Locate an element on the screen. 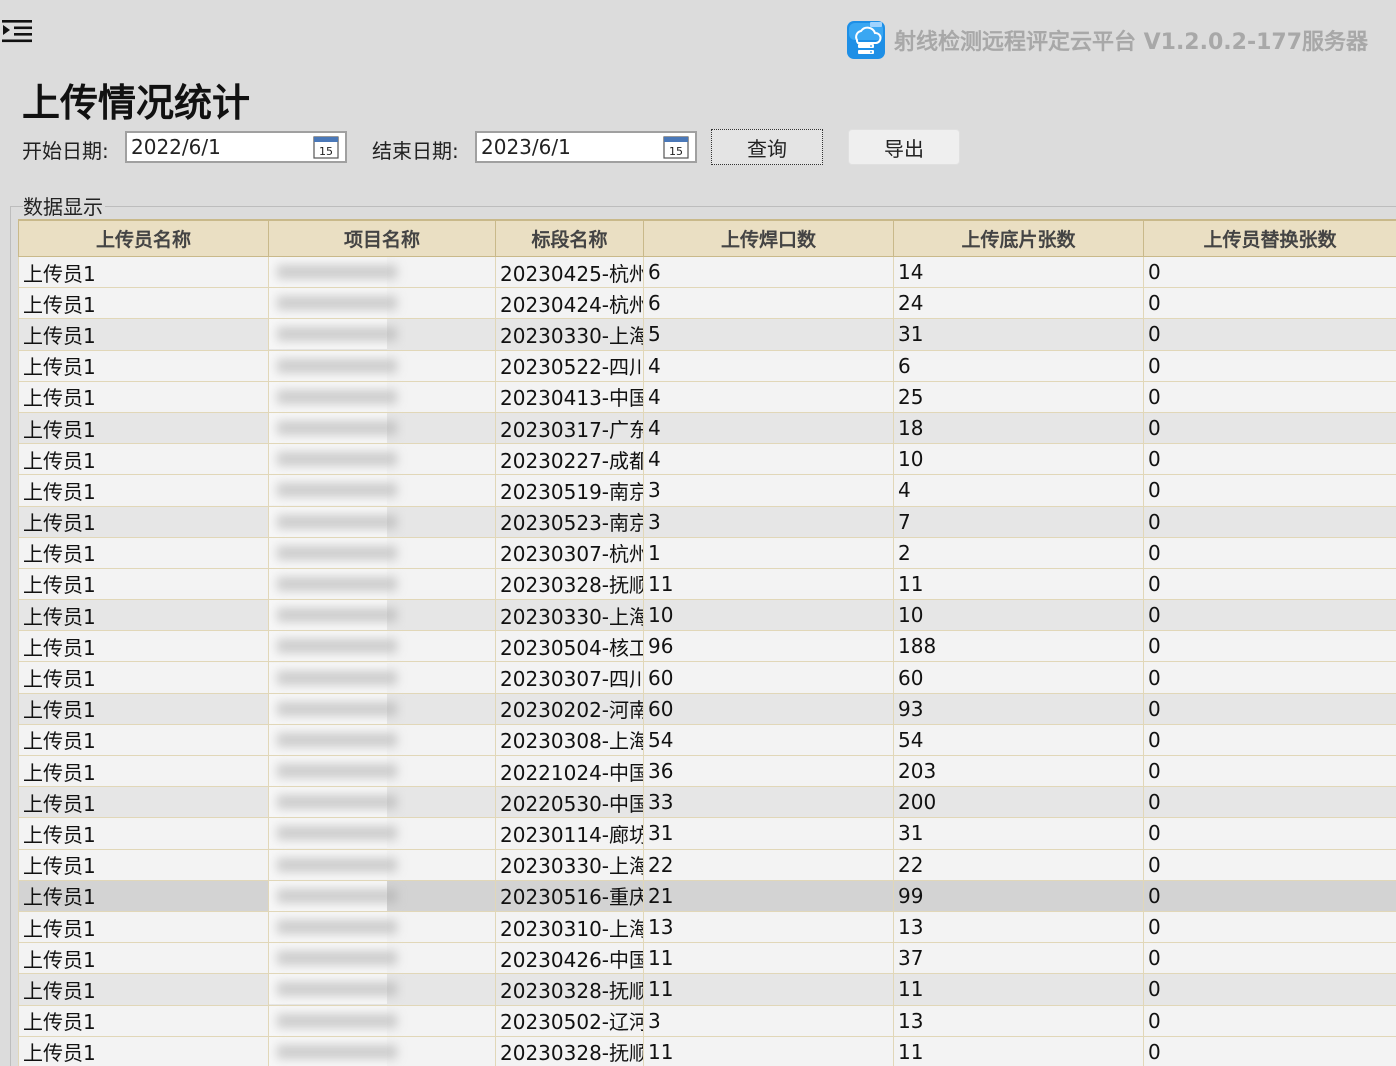 This screenshot has height=1066, width=1396. column-header: 项目名称 is located at coordinates (382, 238).